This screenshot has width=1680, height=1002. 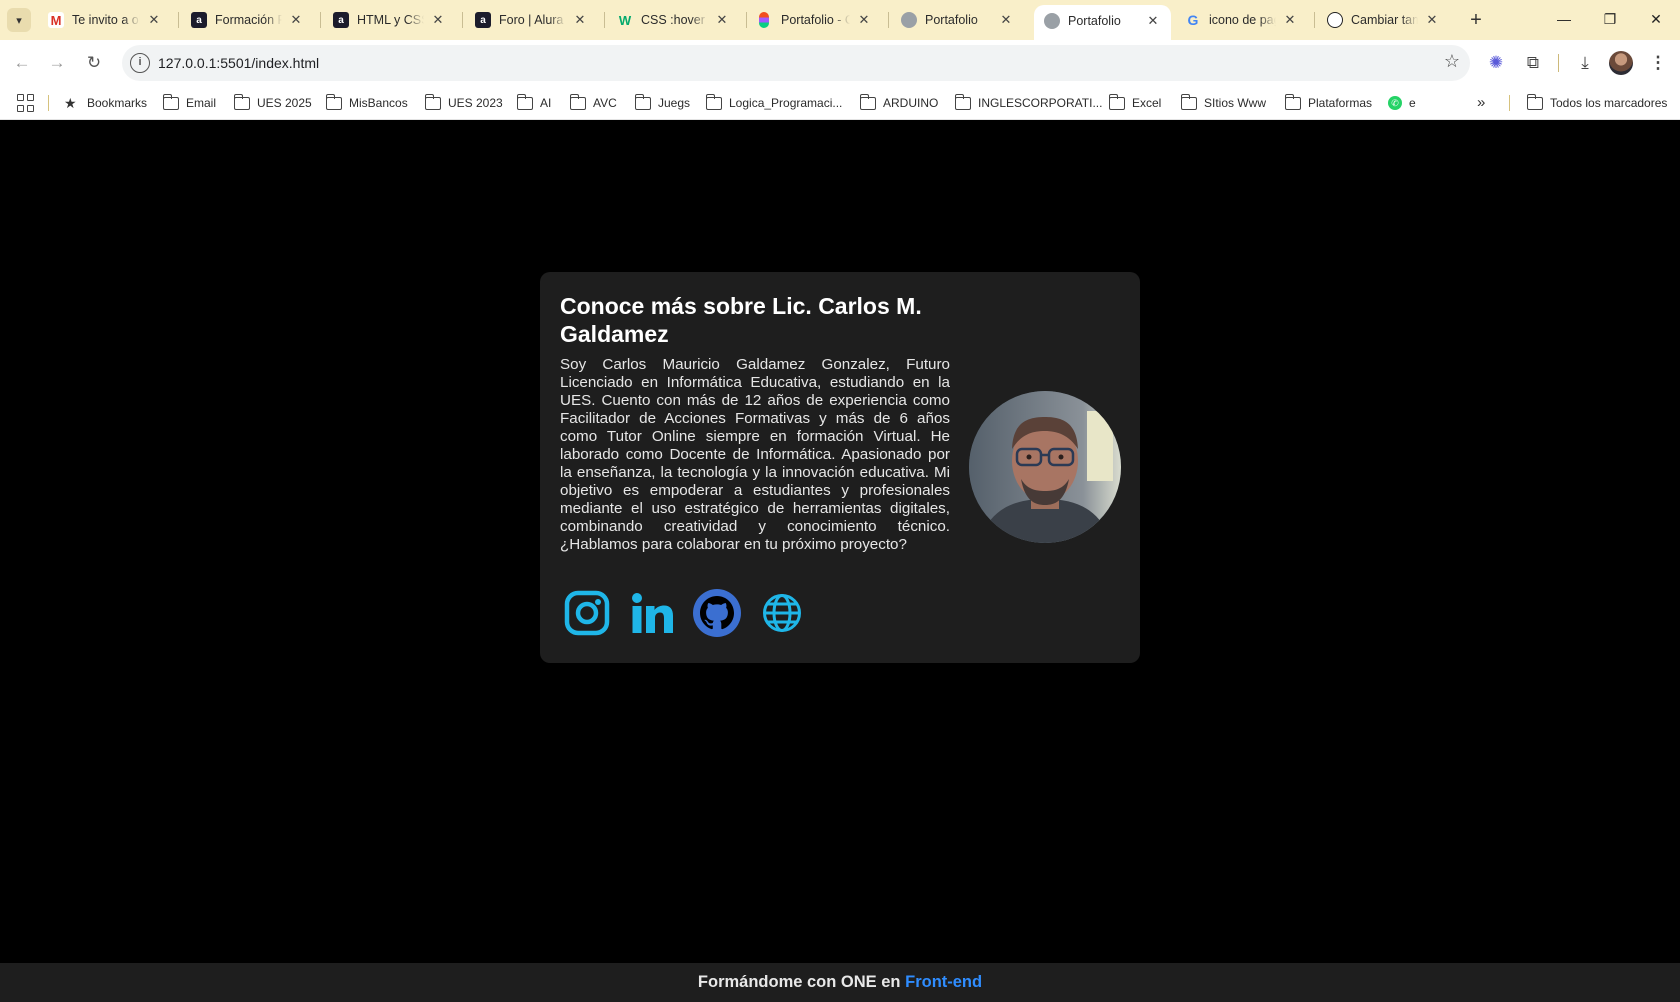 I want to click on tab: W CSS :hover Ps ✕, so click(x=673, y=20).